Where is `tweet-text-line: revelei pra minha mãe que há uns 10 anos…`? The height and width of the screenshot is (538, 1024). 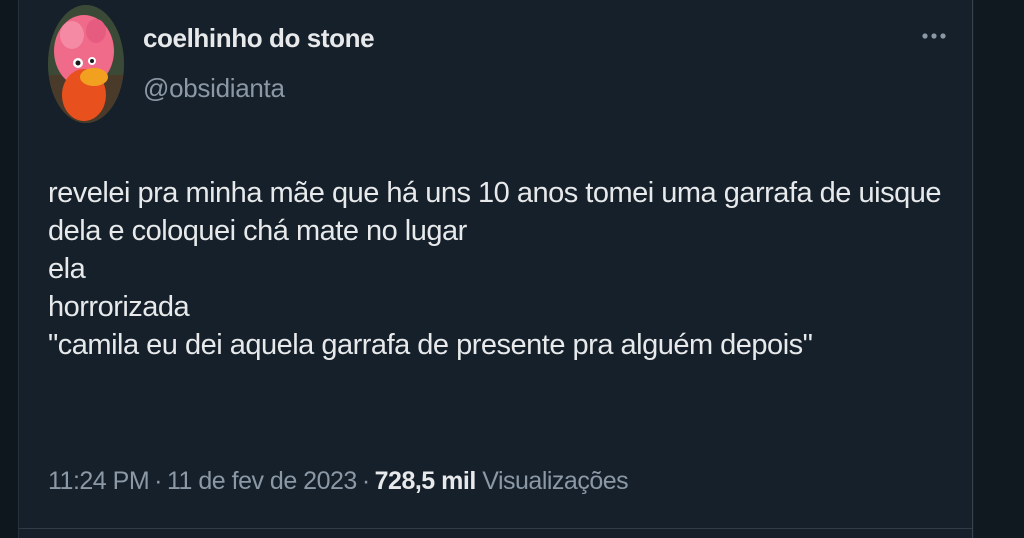 tweet-text-line: revelei pra minha mãe que há uns 10 anos… is located at coordinates (494, 193).